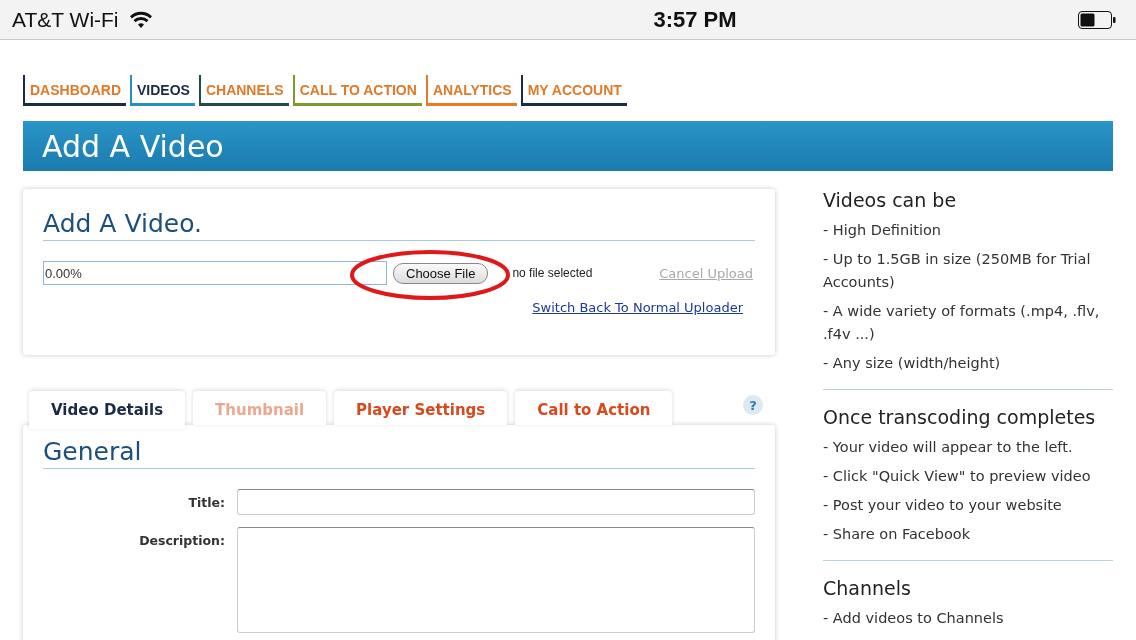 This screenshot has height=640, width=1136. I want to click on title-field, so click(496, 502).